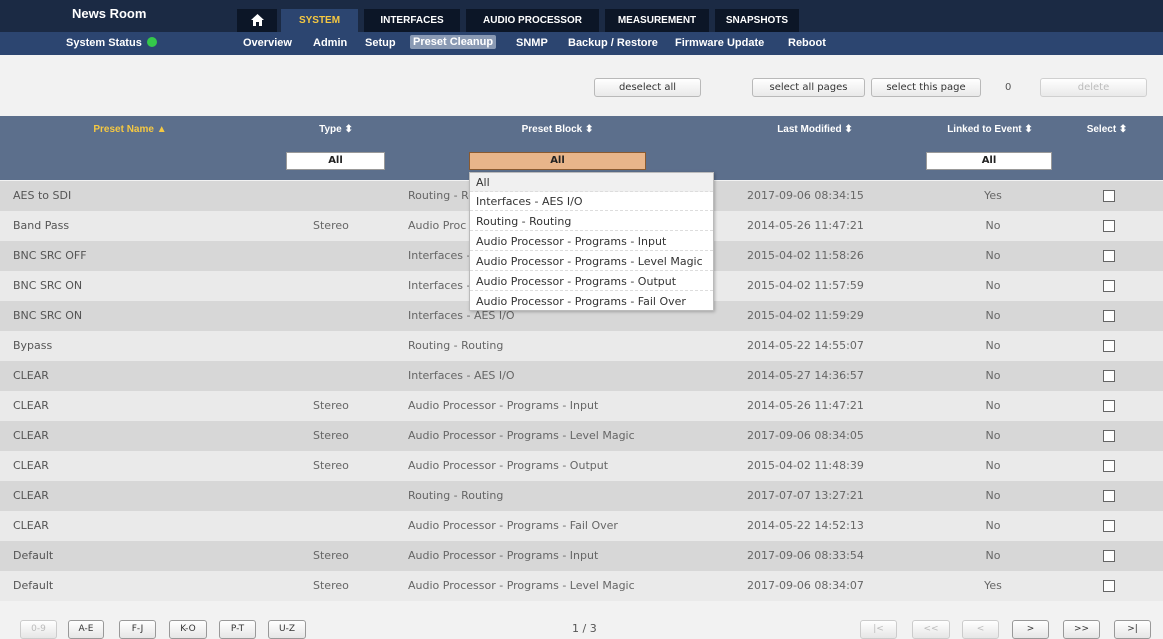 Image resolution: width=1163 pixels, height=639 pixels. What do you see at coordinates (1081, 629) in the screenshot?
I see `next-5-pages-button: >>` at bounding box center [1081, 629].